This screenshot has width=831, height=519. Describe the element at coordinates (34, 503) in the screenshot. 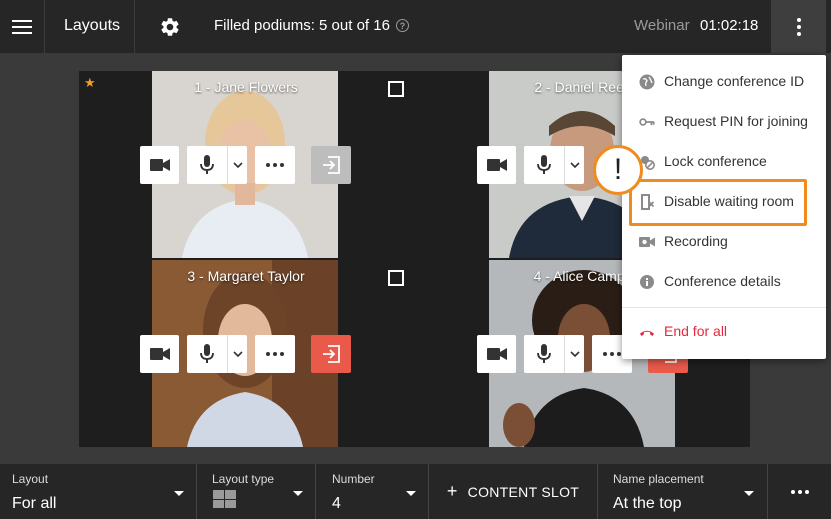

I see `layout-value: For all` at that location.